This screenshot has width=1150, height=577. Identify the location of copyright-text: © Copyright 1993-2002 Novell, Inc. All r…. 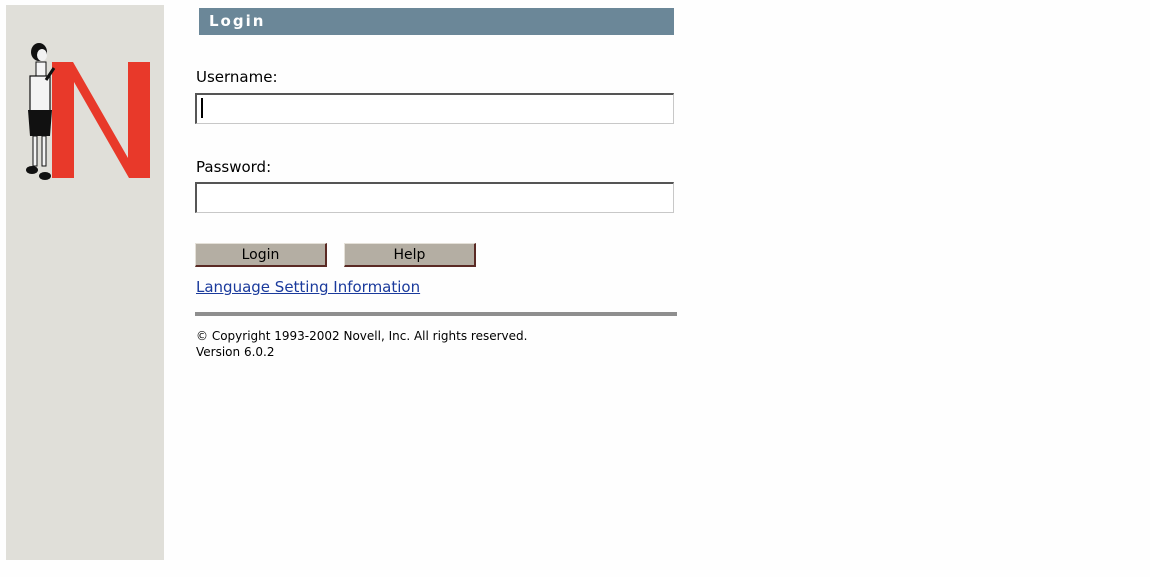
(362, 336).